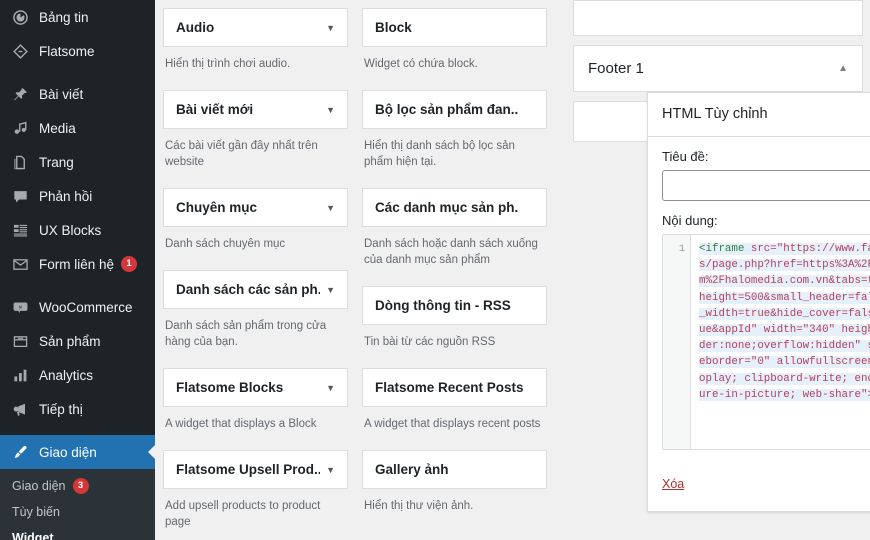 This screenshot has height=540, width=870. What do you see at coordinates (419, 506) in the screenshot?
I see `widget-description: Hiển thị thư viện ảnh.` at bounding box center [419, 506].